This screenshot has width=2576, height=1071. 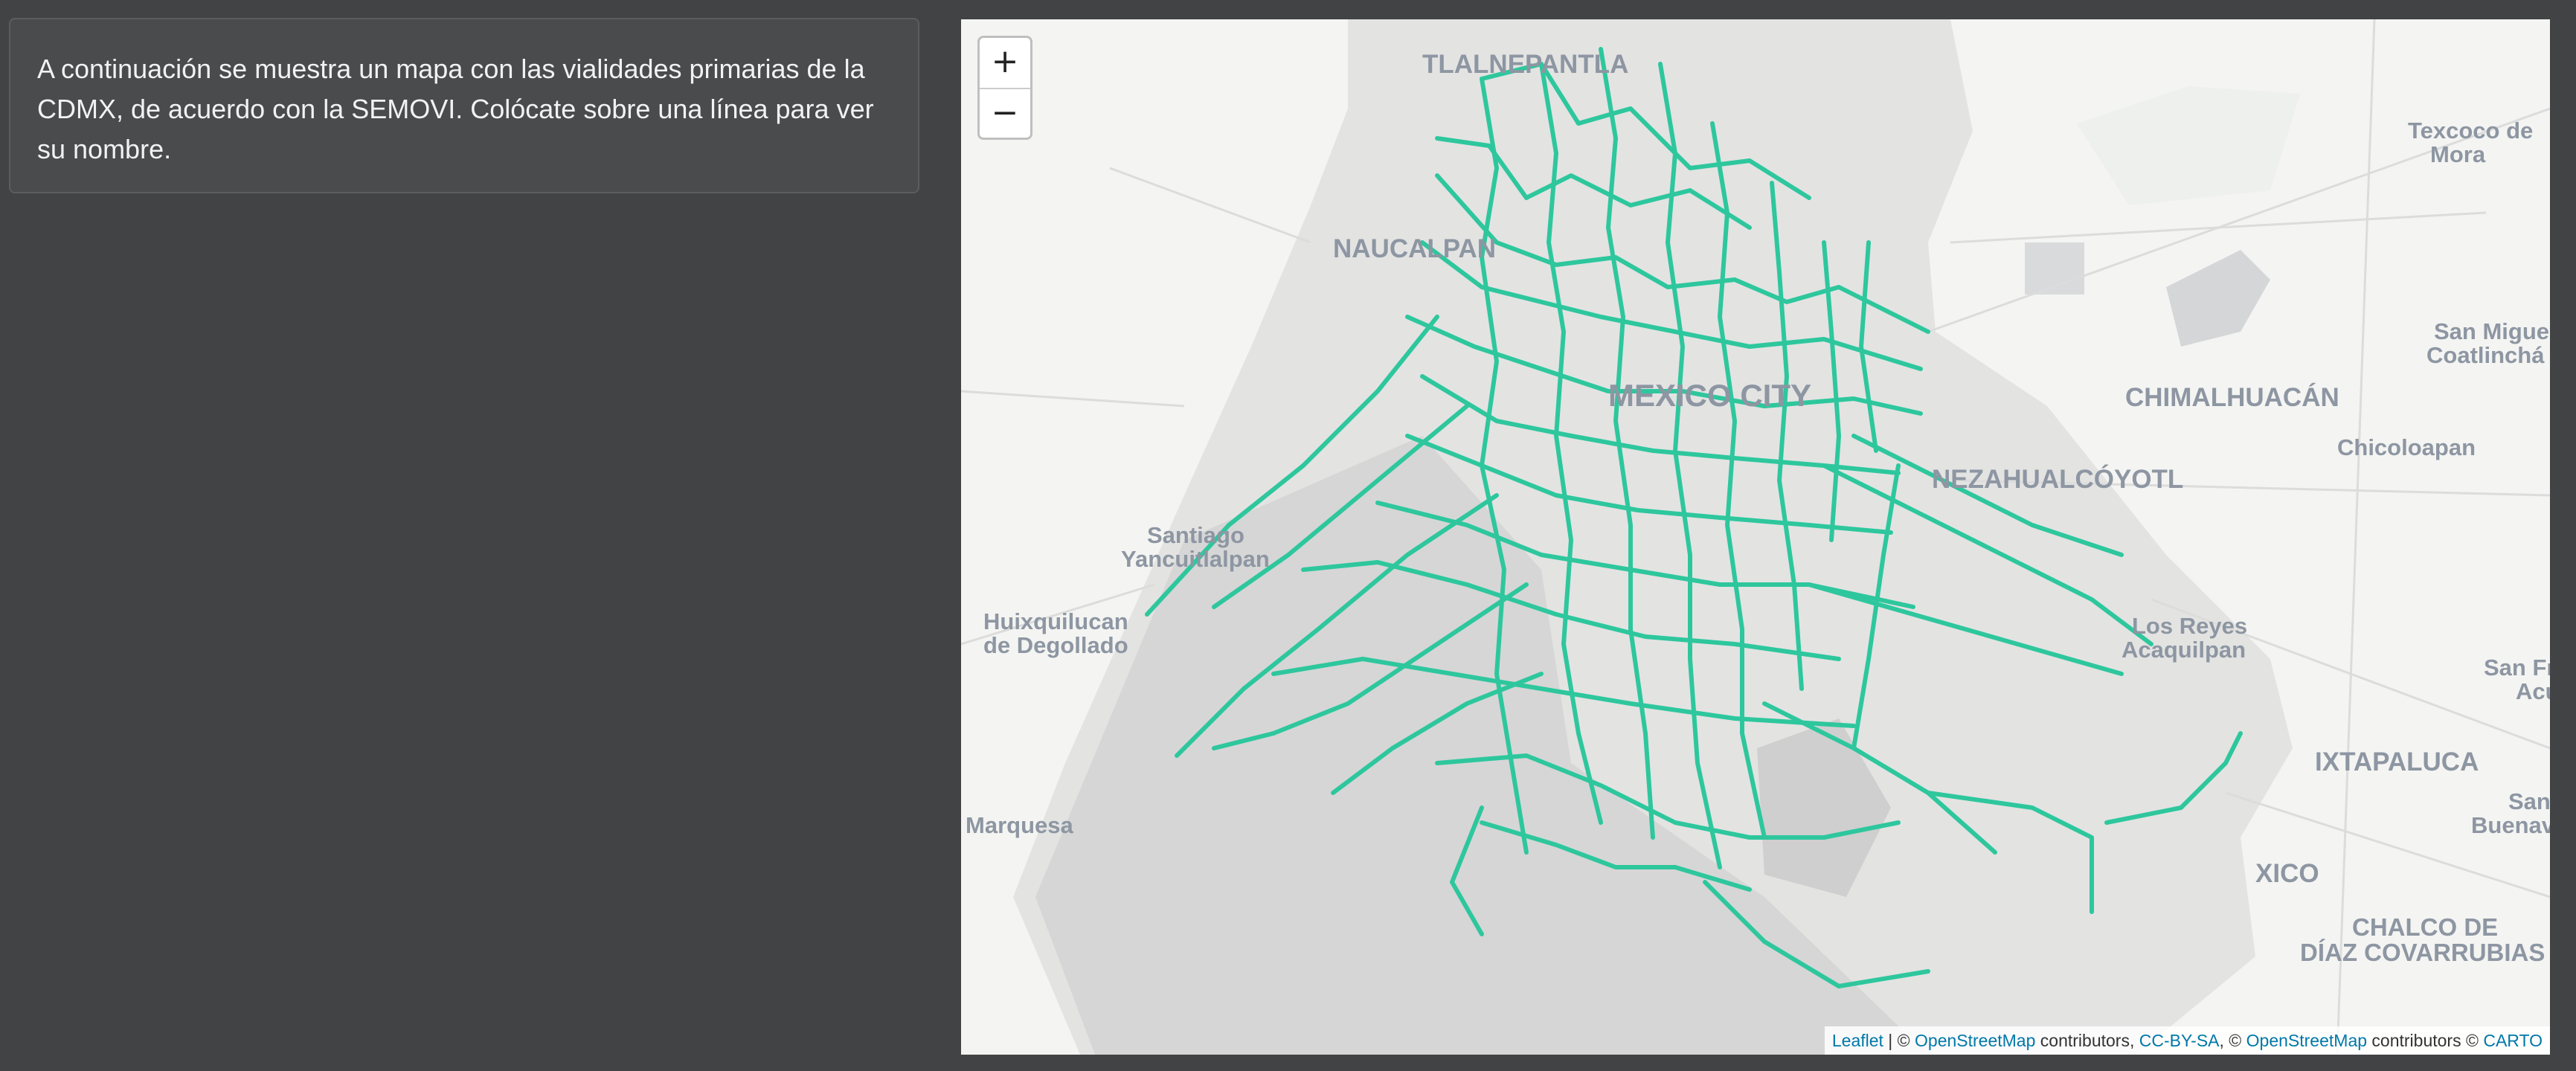 What do you see at coordinates (2425, 1041) in the screenshot?
I see `attribution-contributors-2: contributors ©` at bounding box center [2425, 1041].